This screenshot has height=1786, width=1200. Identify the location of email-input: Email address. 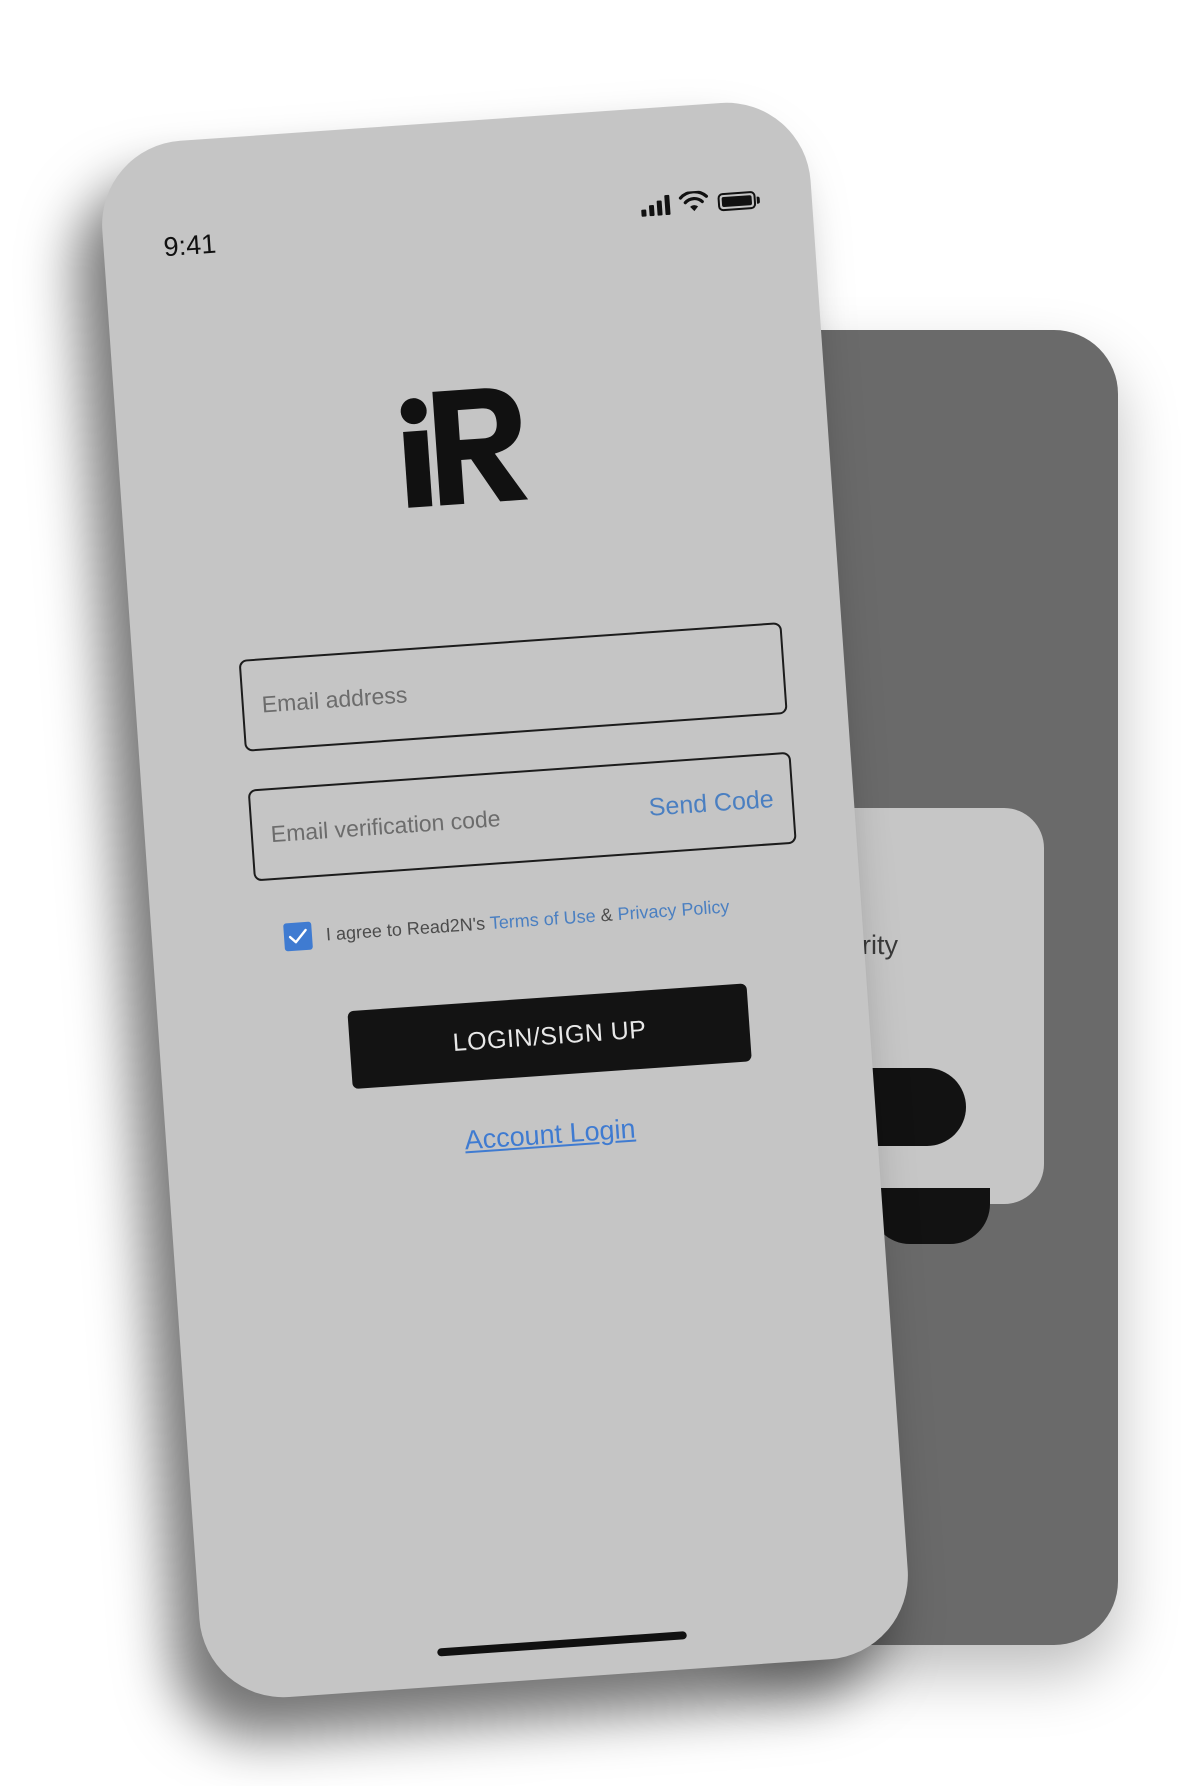
(513, 687).